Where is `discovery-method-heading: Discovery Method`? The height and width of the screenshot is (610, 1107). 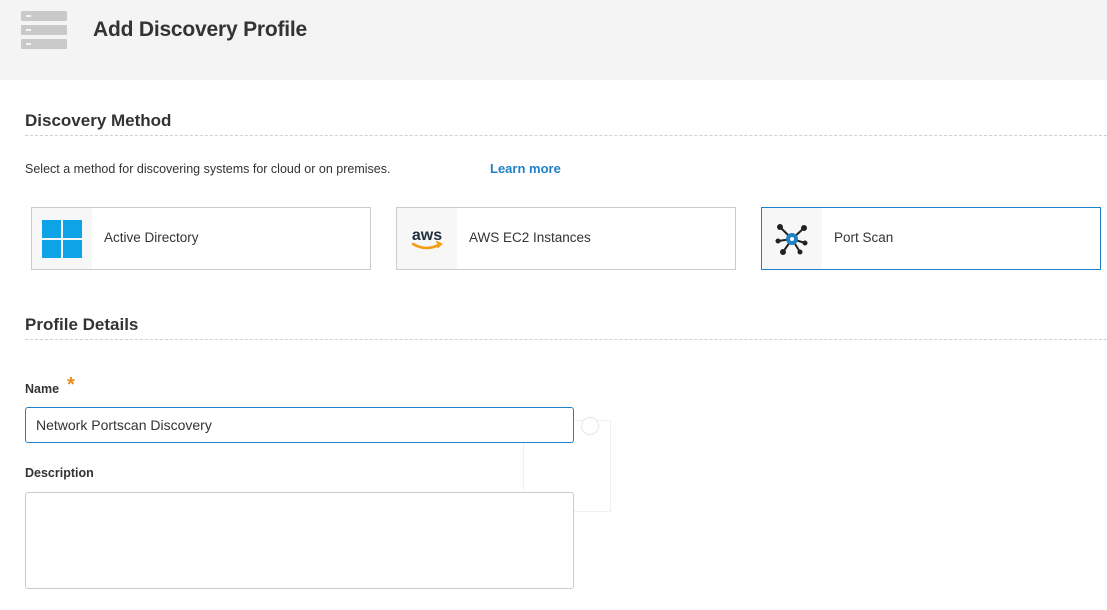 discovery-method-heading: Discovery Method is located at coordinates (98, 120).